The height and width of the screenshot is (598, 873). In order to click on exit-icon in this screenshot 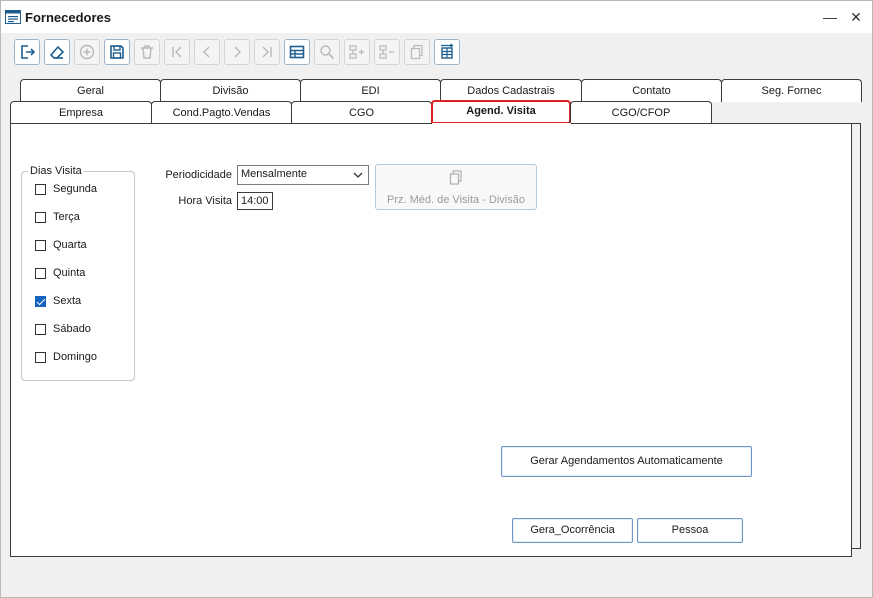, I will do `click(28, 52)`.